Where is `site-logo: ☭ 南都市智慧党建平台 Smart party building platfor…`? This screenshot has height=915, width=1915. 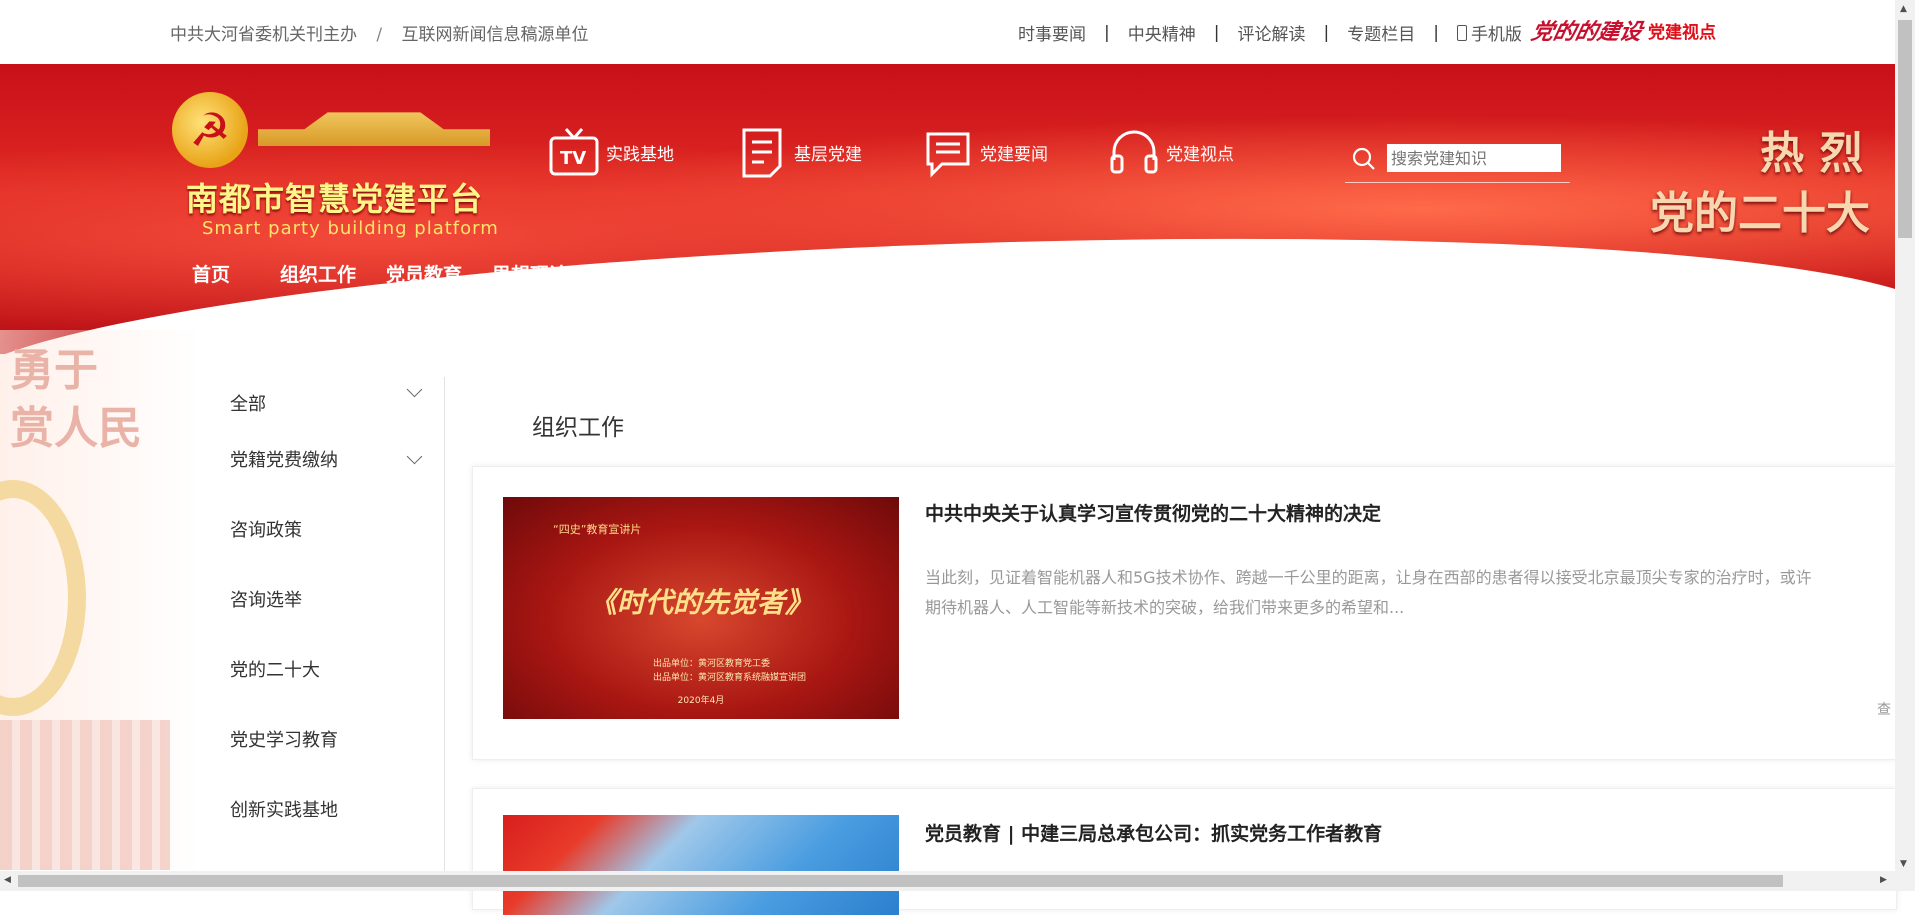
site-logo: ☭ 南都市智慧党建平台 Smart party building platfor… is located at coordinates (335, 165).